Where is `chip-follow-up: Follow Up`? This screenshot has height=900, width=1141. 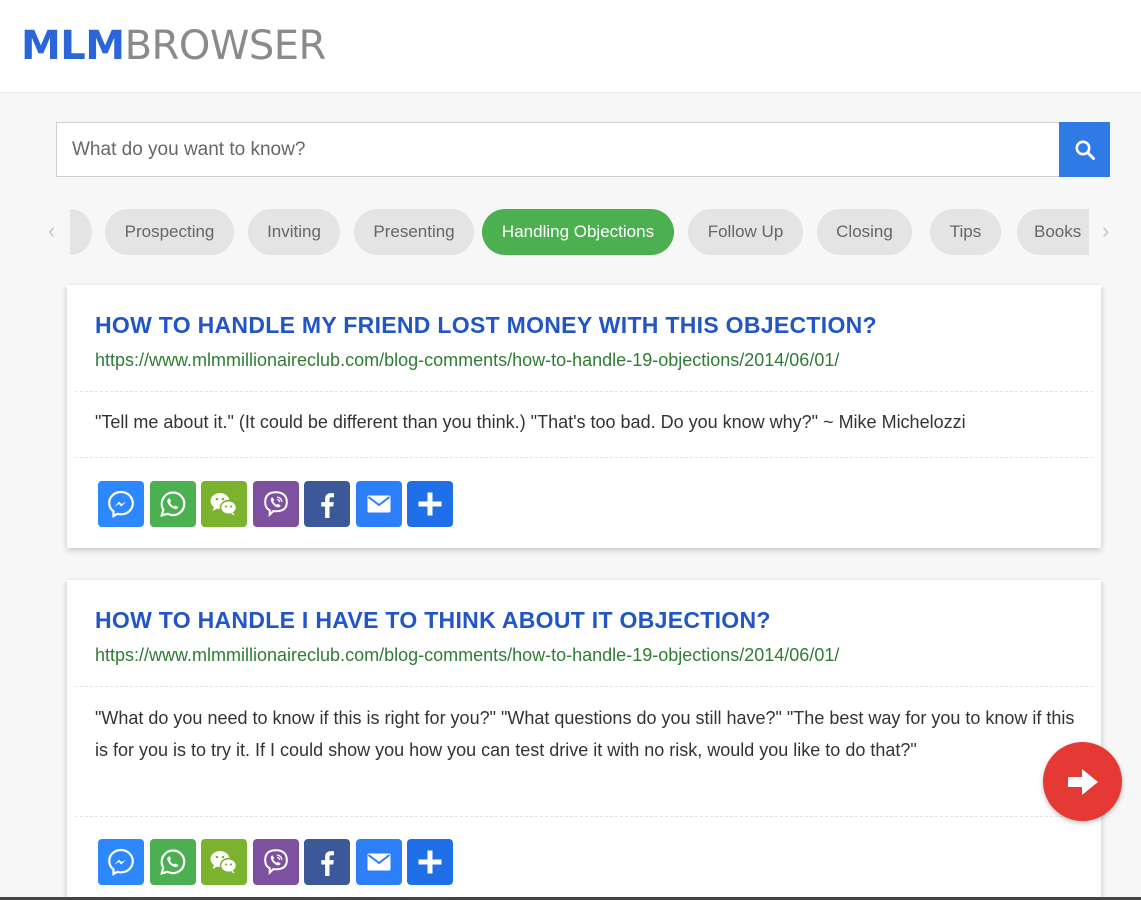 chip-follow-up: Follow Up is located at coordinates (745, 232).